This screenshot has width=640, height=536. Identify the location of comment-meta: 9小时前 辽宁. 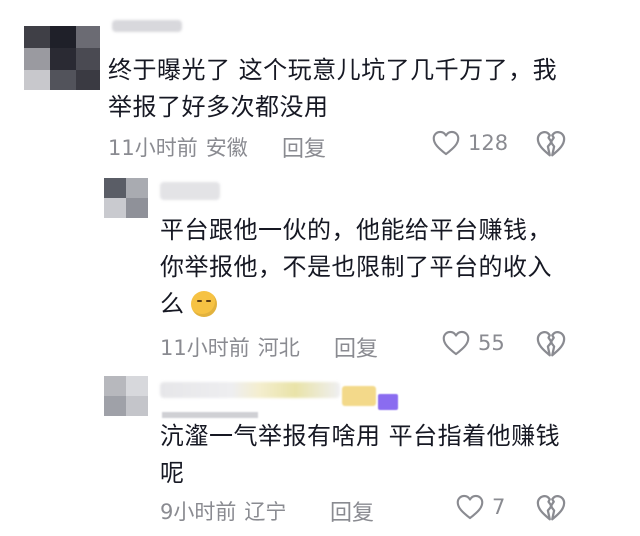
(223, 511).